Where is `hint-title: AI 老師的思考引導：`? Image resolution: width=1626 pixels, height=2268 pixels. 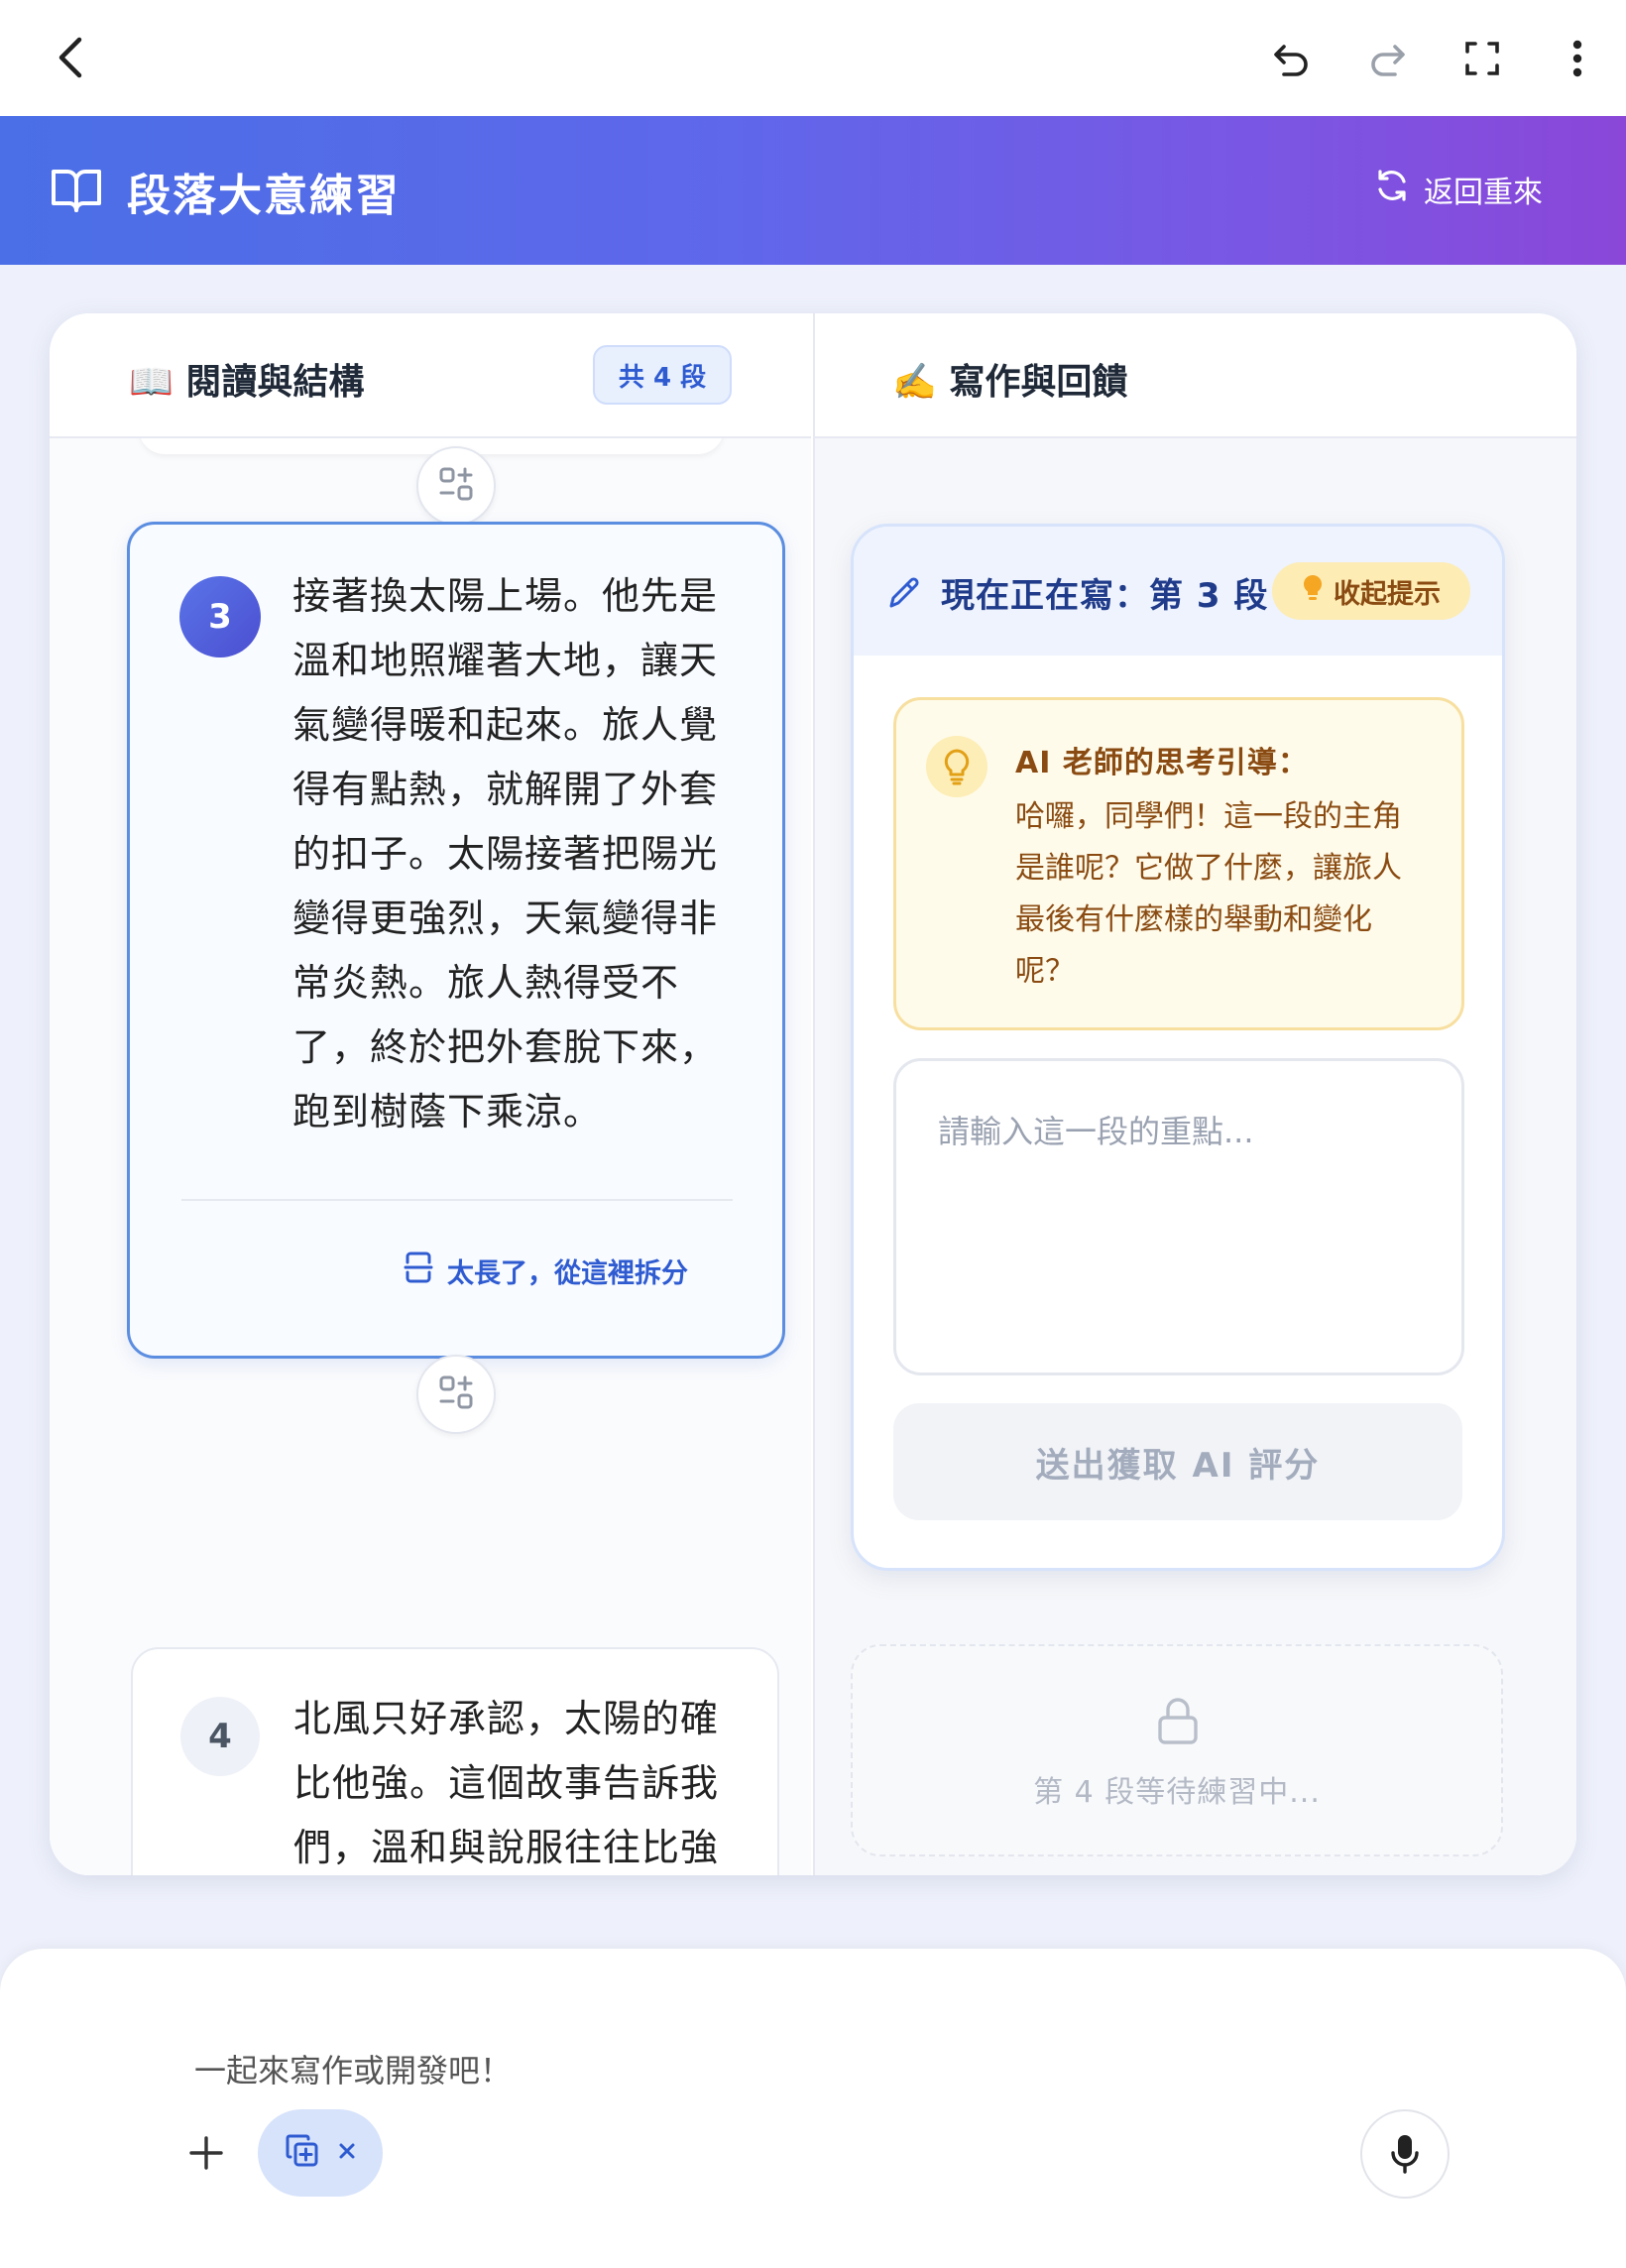
hint-title: AI 老師的思考引導： is located at coordinates (1162, 763).